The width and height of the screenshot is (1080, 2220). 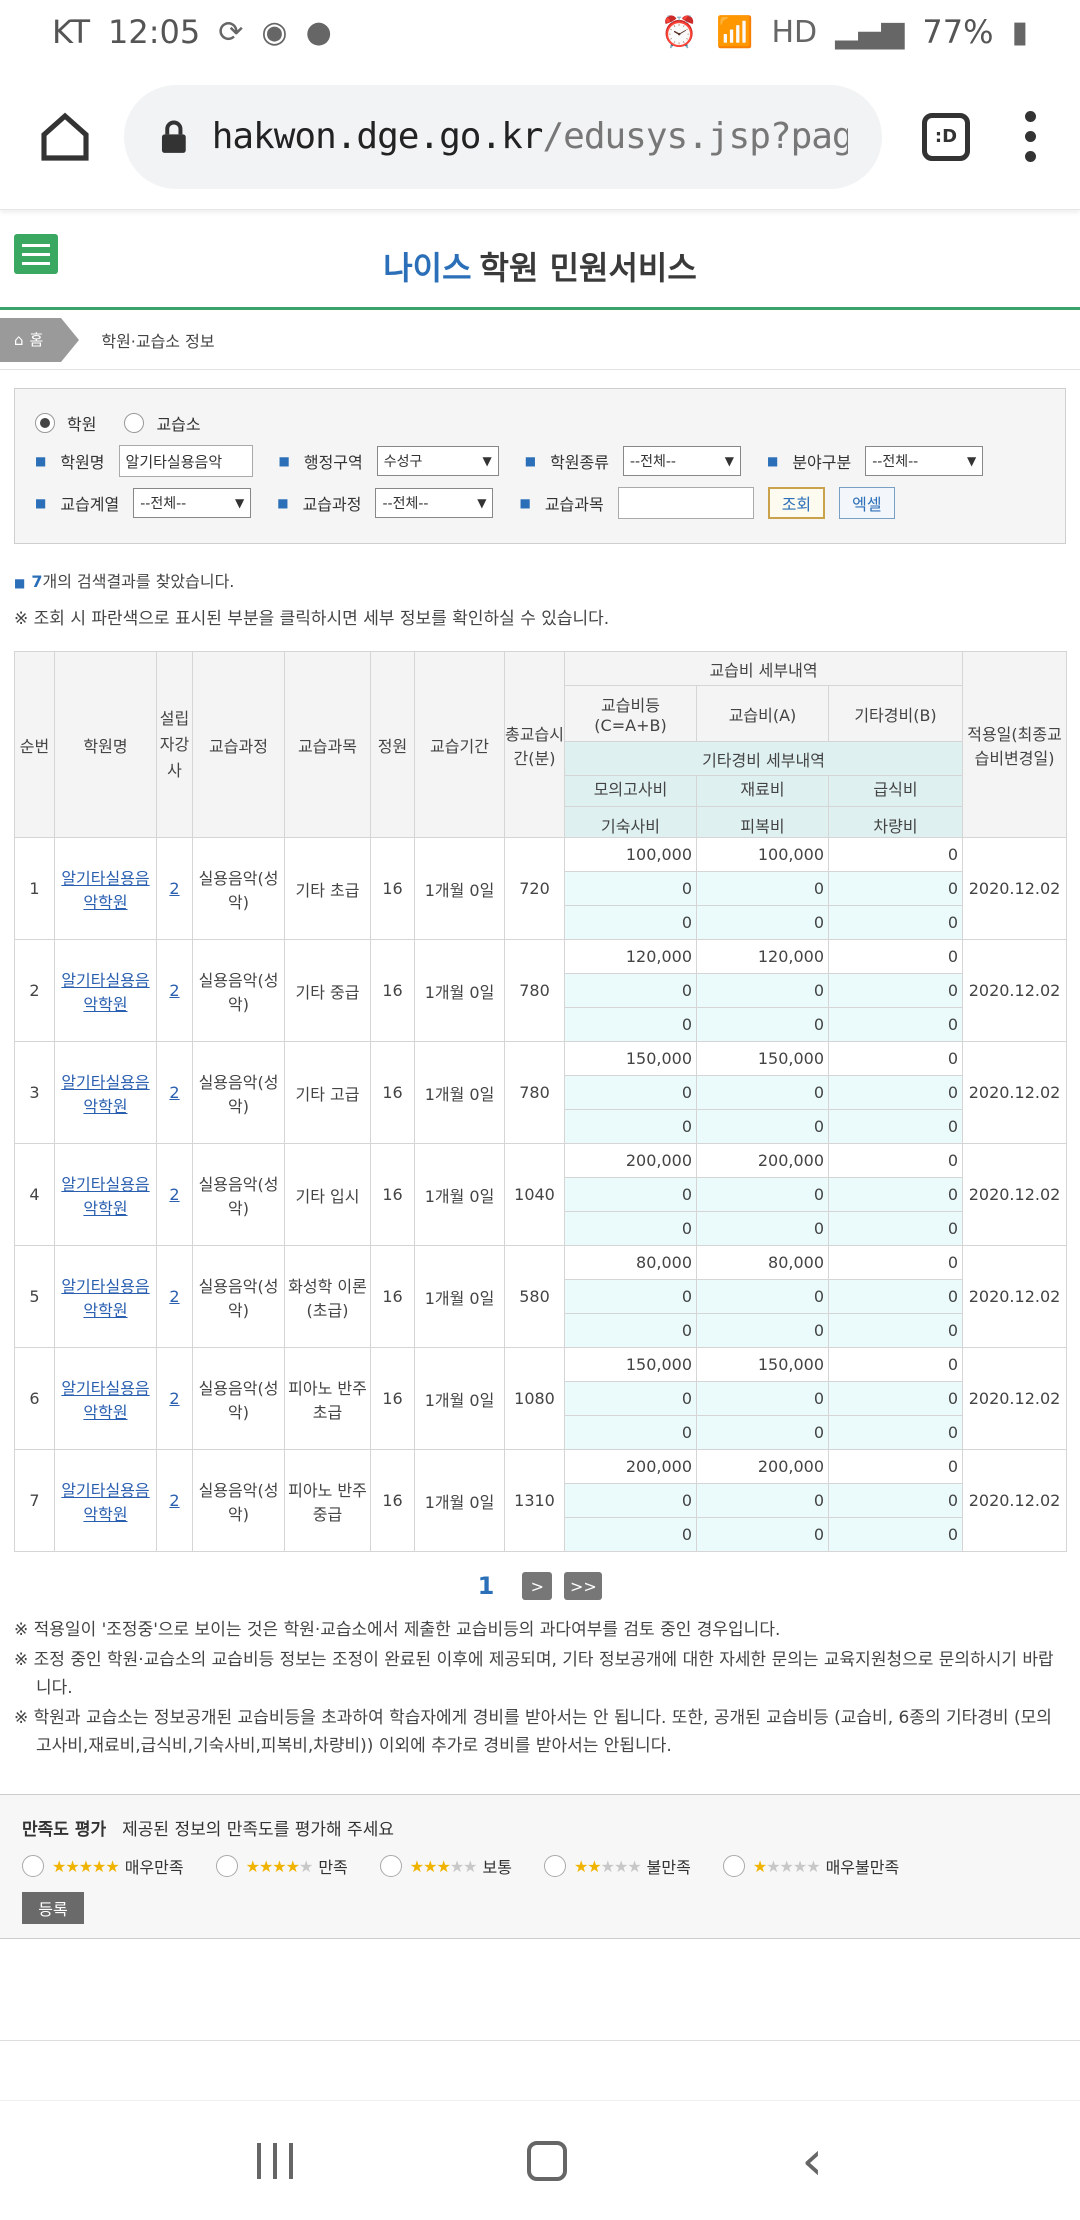 I want to click on search-button: 조회, so click(x=796, y=503).